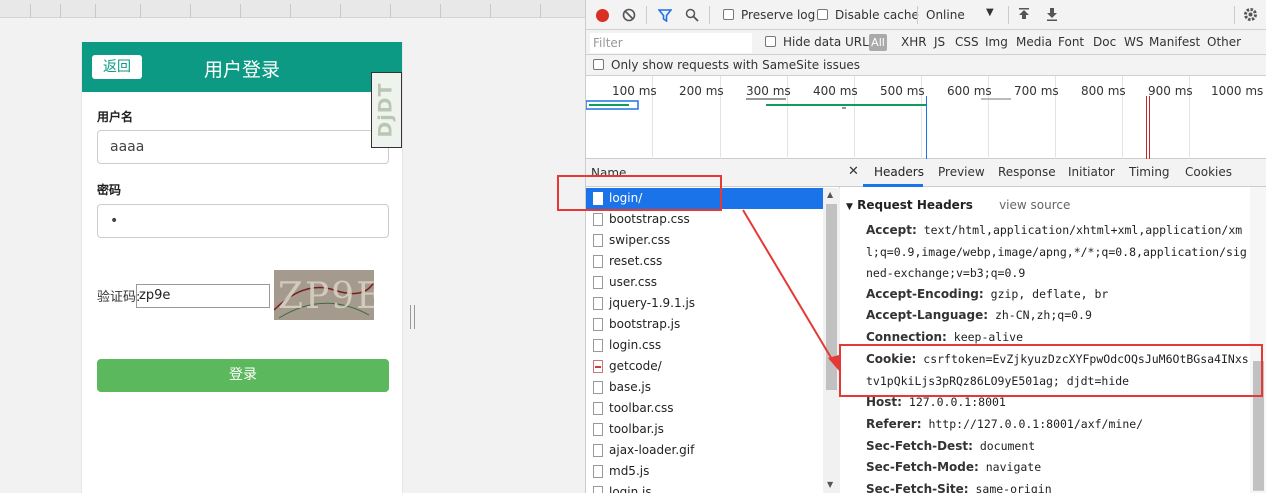  I want to click on clear-icon, so click(629, 15).